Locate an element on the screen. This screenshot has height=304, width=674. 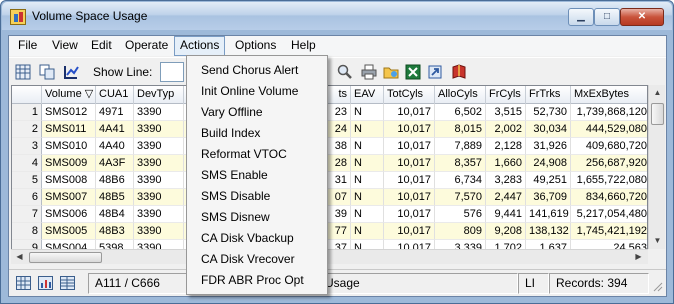
vertical-scroll-thumb is located at coordinates (657, 114).